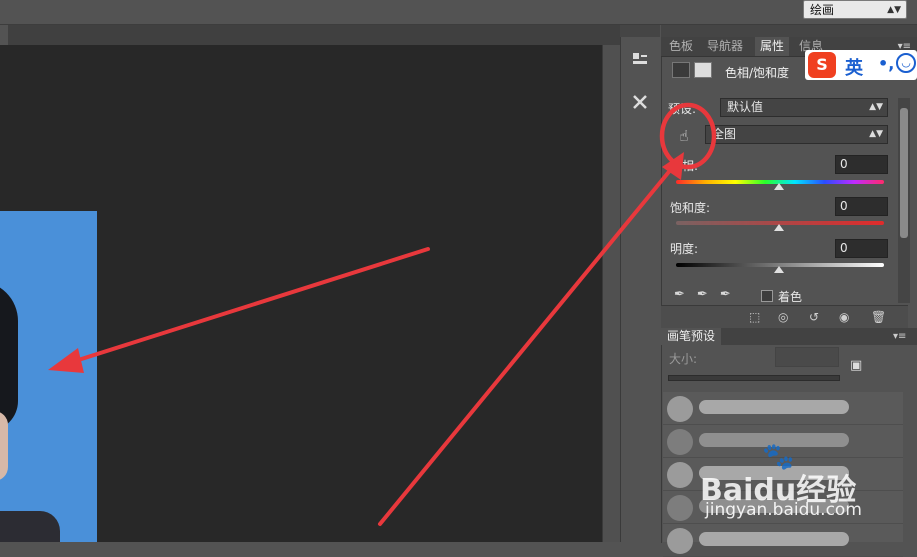  What do you see at coordinates (725, 46) in the screenshot?
I see `tab-navigator: 导航器` at bounding box center [725, 46].